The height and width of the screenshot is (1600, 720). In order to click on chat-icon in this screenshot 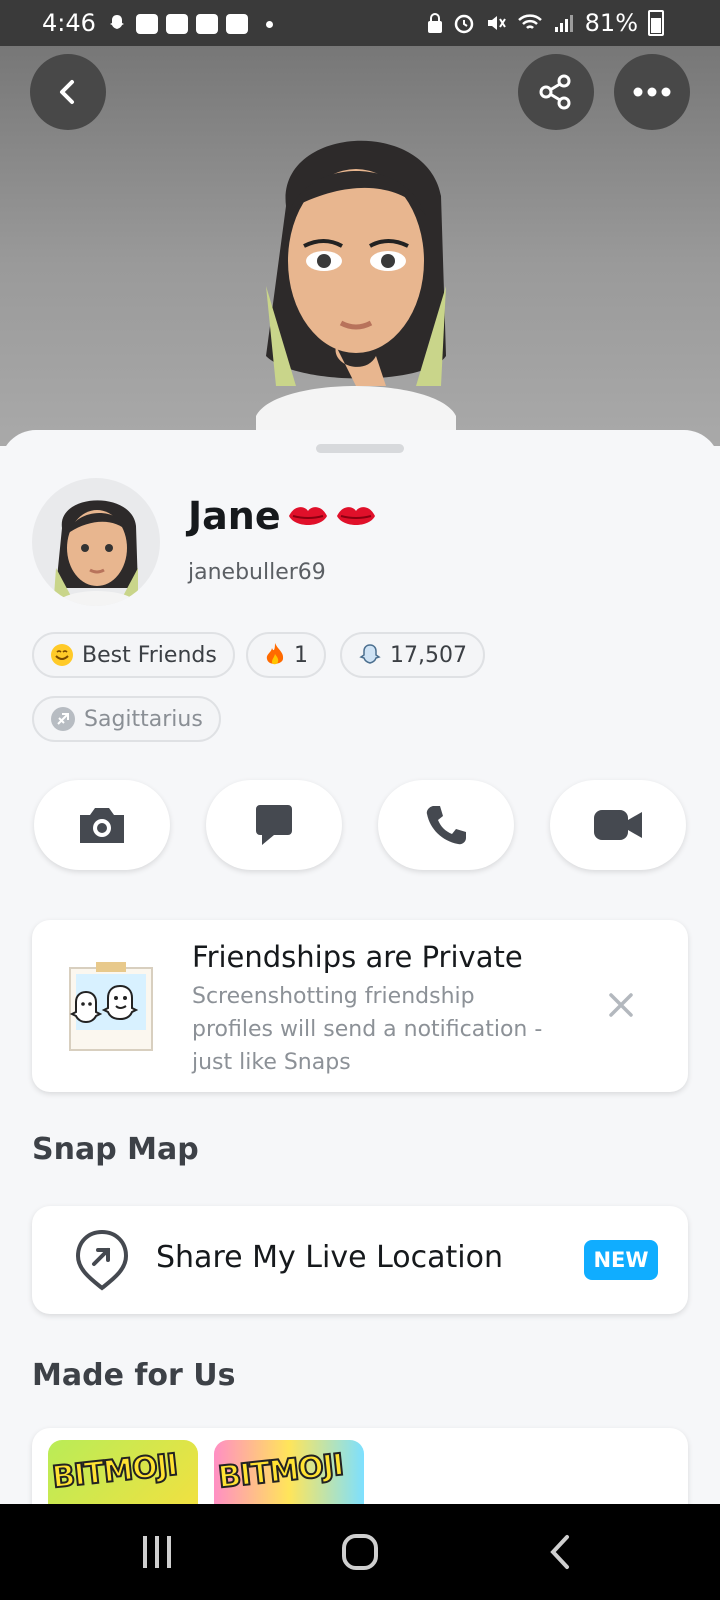, I will do `click(274, 825)`.